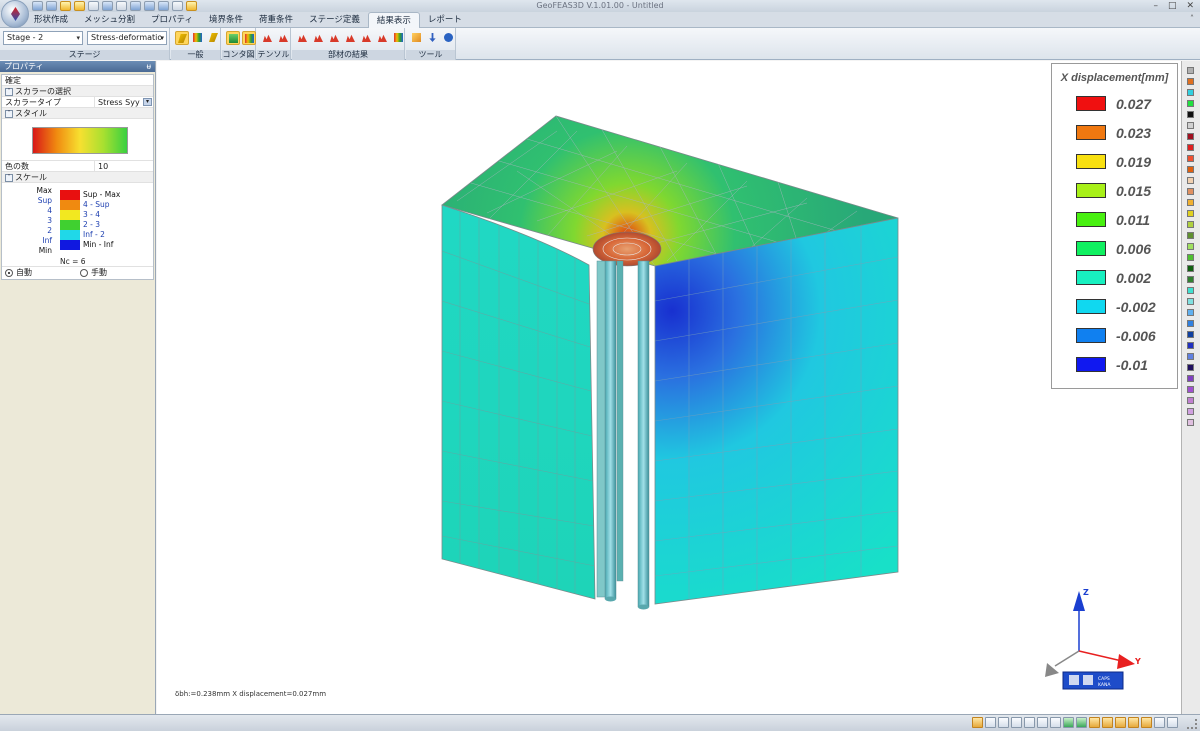 The width and height of the screenshot is (1200, 731). What do you see at coordinates (1107, 722) in the screenshot?
I see `filter-element-icon` at bounding box center [1107, 722].